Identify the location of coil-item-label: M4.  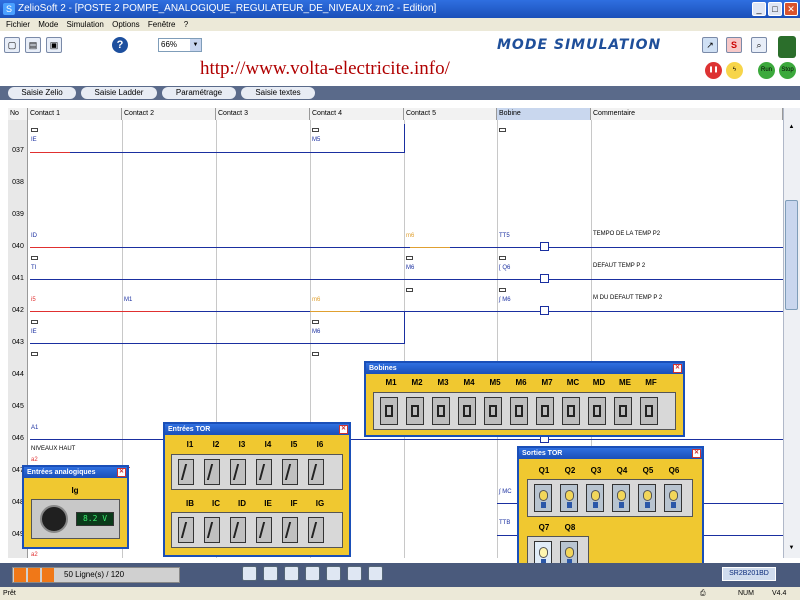
(469, 382).